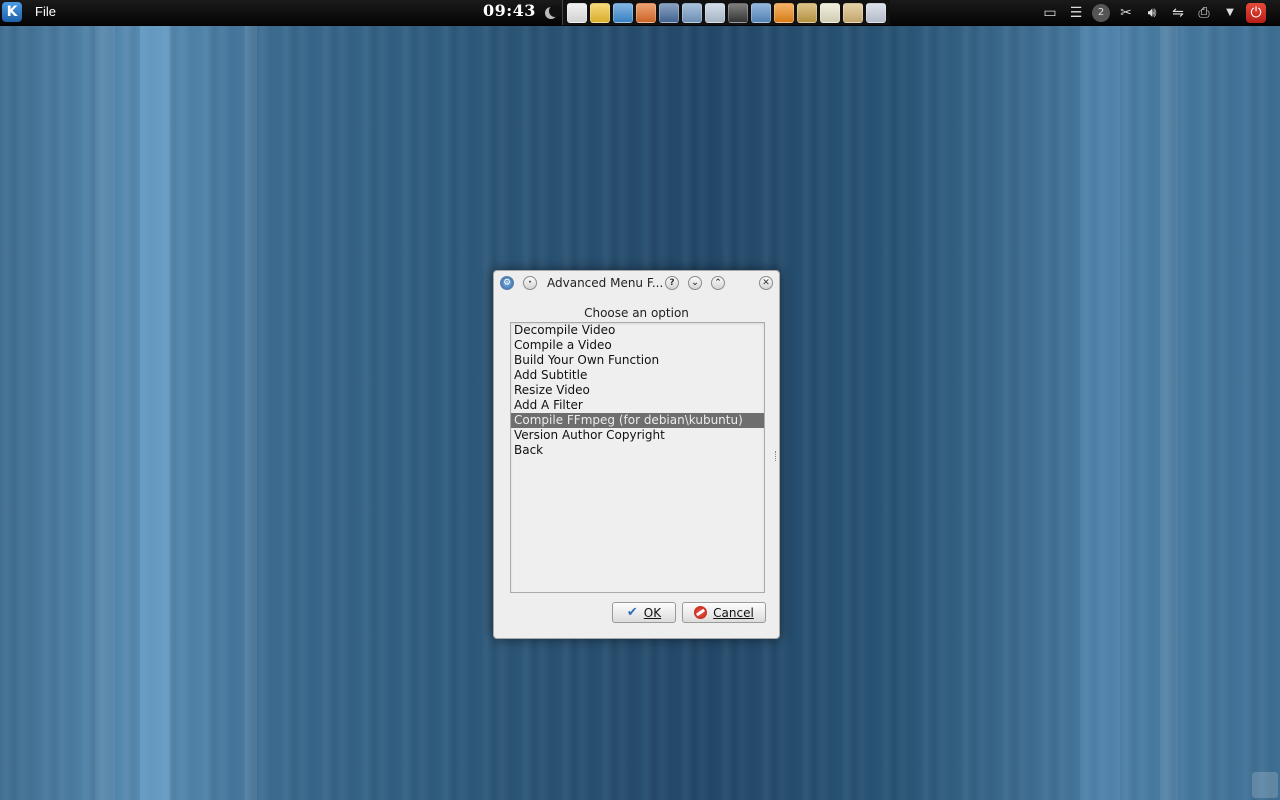  What do you see at coordinates (637, 330) in the screenshot?
I see `list-item: Decompile Video` at bounding box center [637, 330].